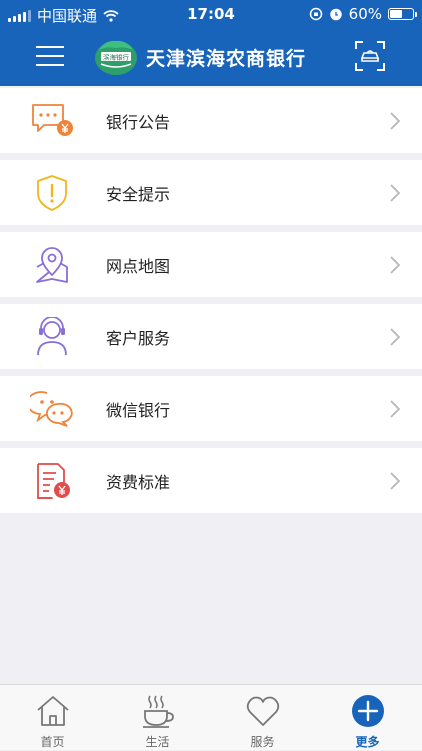 Image resolution: width=422 pixels, height=751 pixels. I want to click on battery-percent: 60%, so click(365, 14).